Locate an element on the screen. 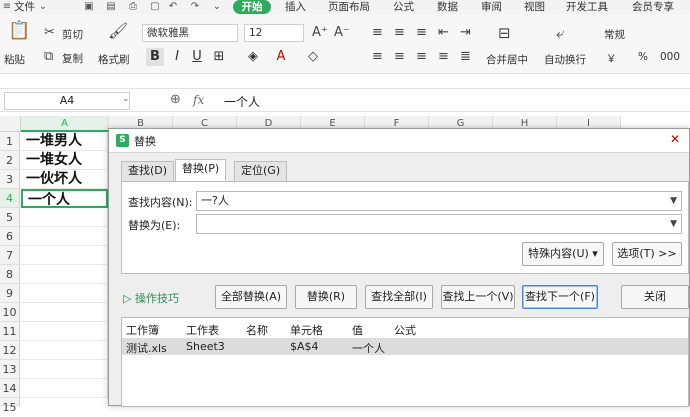 This screenshot has height=417, width=690. cut-icon: ✂ is located at coordinates (49, 33).